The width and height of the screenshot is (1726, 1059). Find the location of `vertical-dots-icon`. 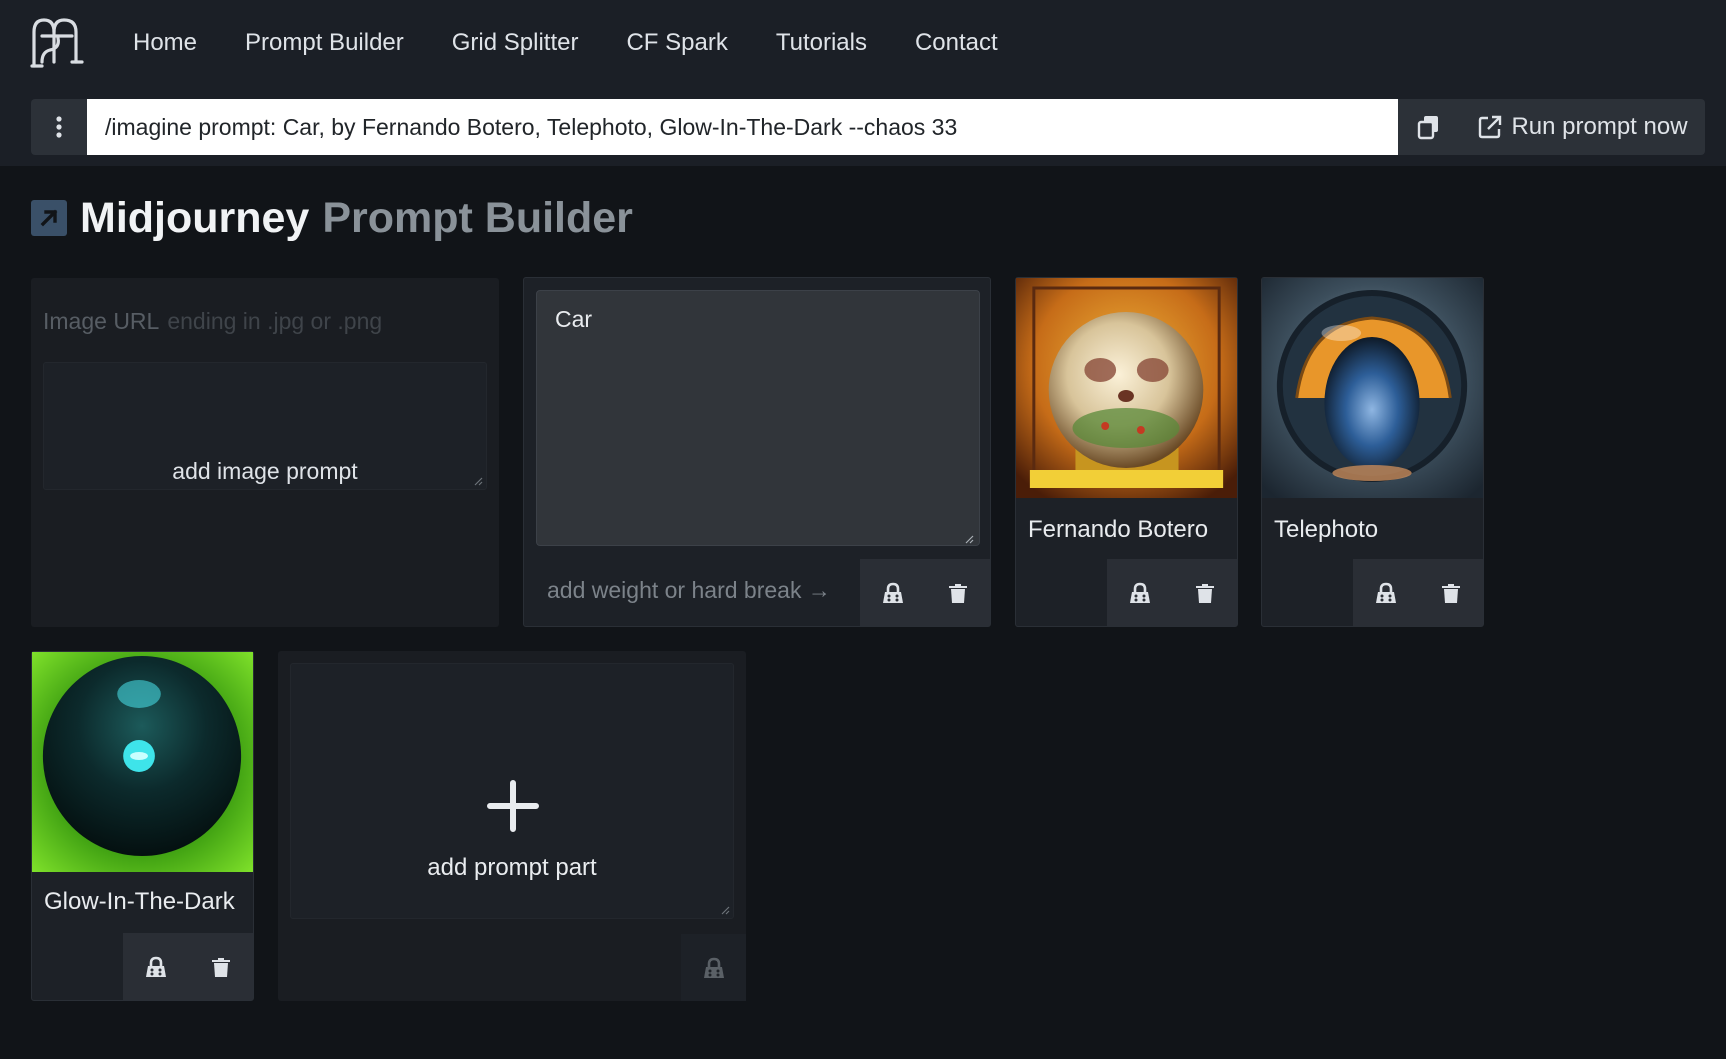

vertical-dots-icon is located at coordinates (59, 127).